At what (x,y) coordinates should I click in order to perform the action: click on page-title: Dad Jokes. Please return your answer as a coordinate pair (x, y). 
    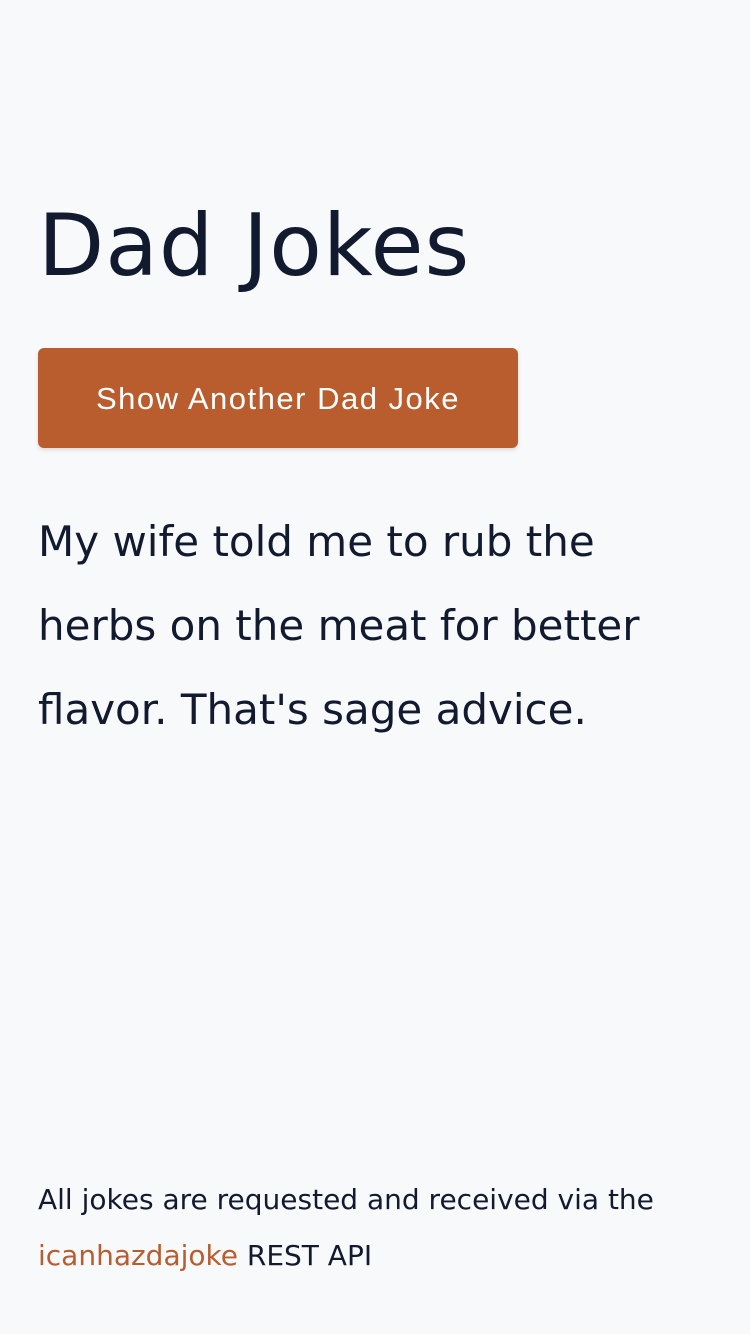
    Looking at the image, I should click on (254, 246).